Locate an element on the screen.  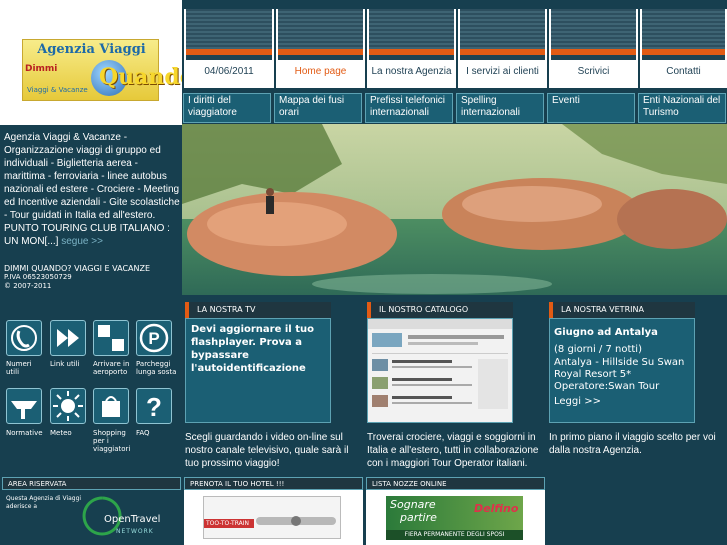
nav-write-label: Scrivici is located at coordinates (593, 71).